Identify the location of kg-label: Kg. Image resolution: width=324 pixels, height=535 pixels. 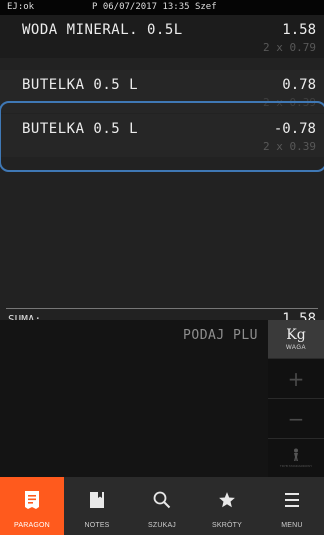
(296, 334).